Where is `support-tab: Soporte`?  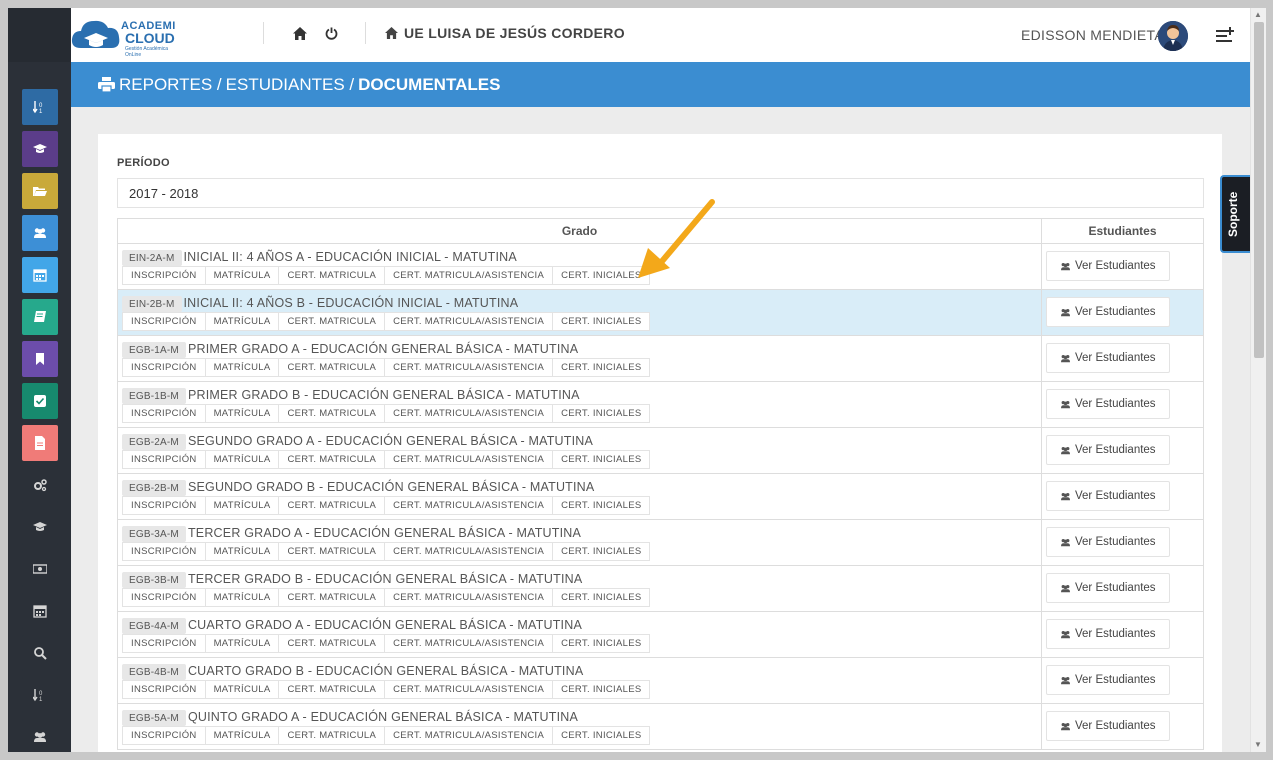
support-tab: Soporte is located at coordinates (1235, 214).